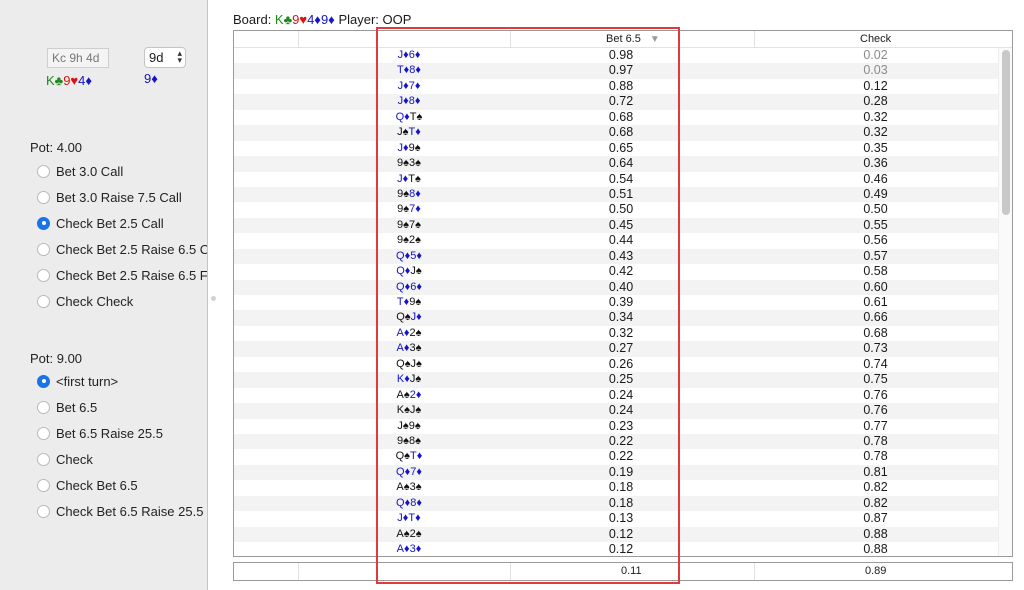 This screenshot has height=590, width=1024. I want to click on turn-card-select: 9d ▴ ▾, so click(165, 57).